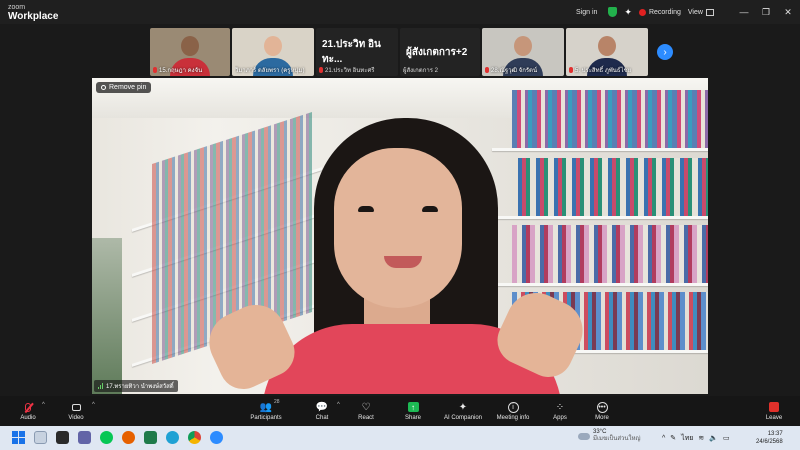 This screenshot has width=800, height=450. Describe the element at coordinates (76, 417) in the screenshot. I see `video-label: Video` at that location.